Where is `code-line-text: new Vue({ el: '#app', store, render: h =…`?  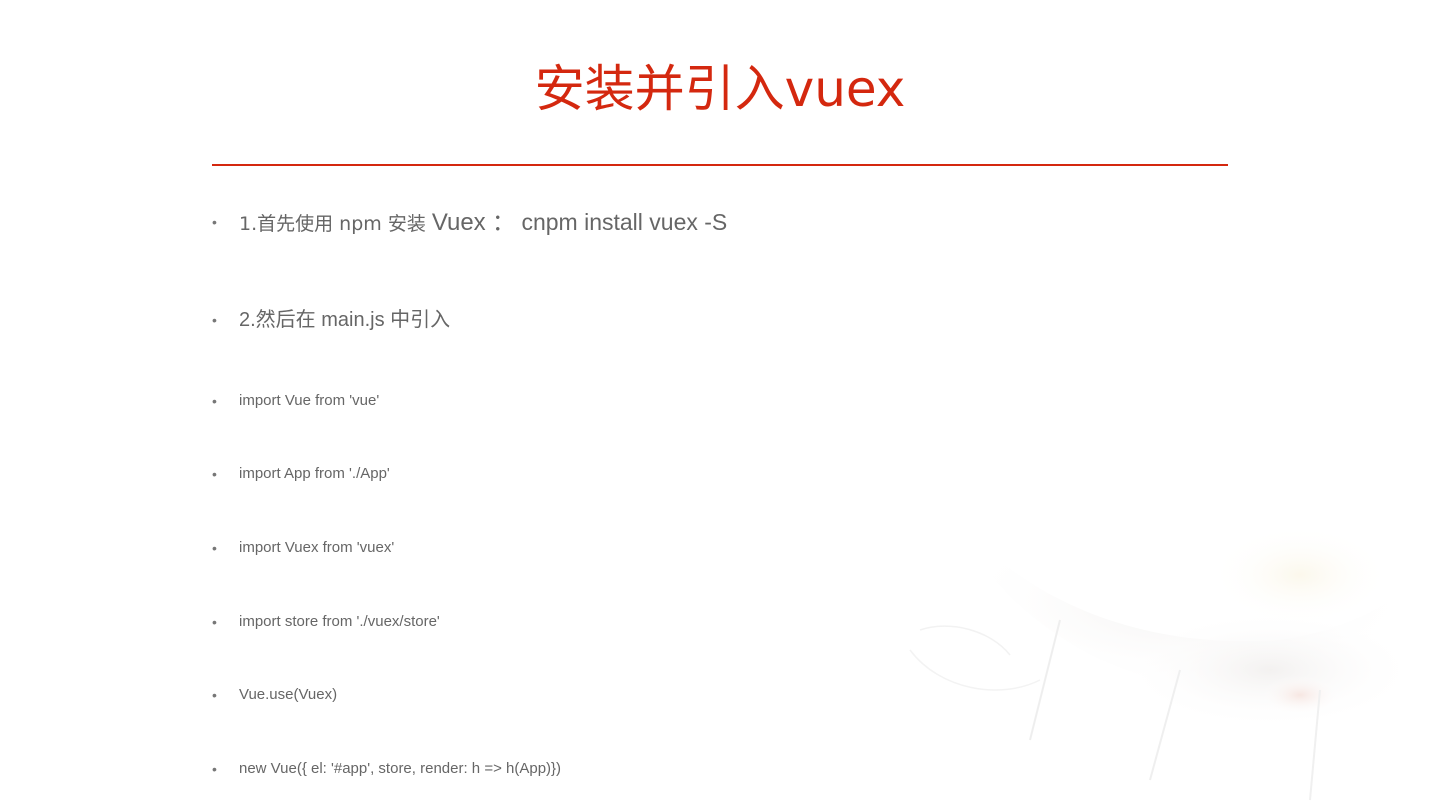
code-line-text: new Vue({ el: '#app', store, render: h =… is located at coordinates (400, 768).